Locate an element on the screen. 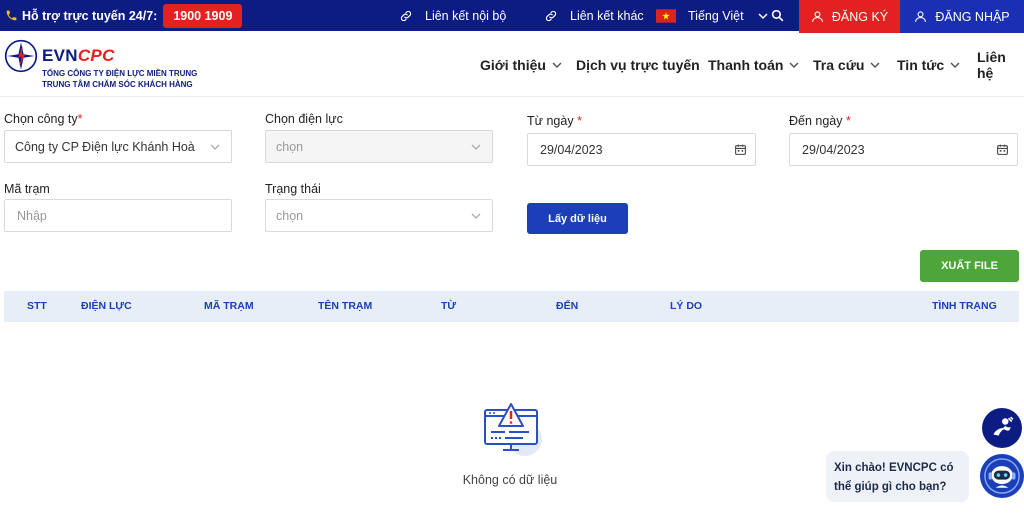 The image size is (1024, 527). search-button is located at coordinates (777, 15).